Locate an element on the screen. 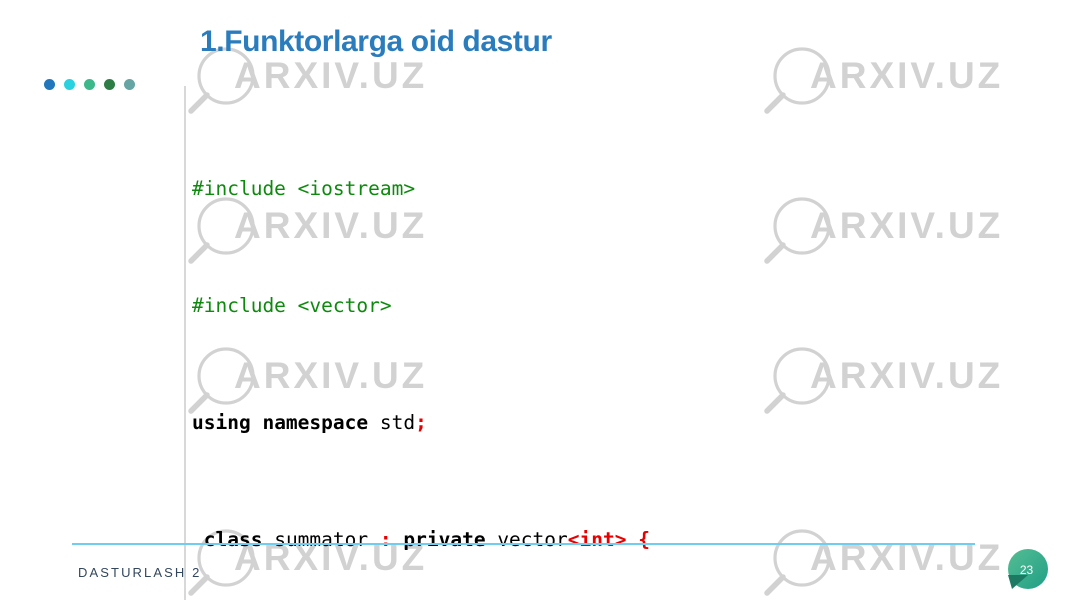  token-header: <iostream> is located at coordinates (356, 188).